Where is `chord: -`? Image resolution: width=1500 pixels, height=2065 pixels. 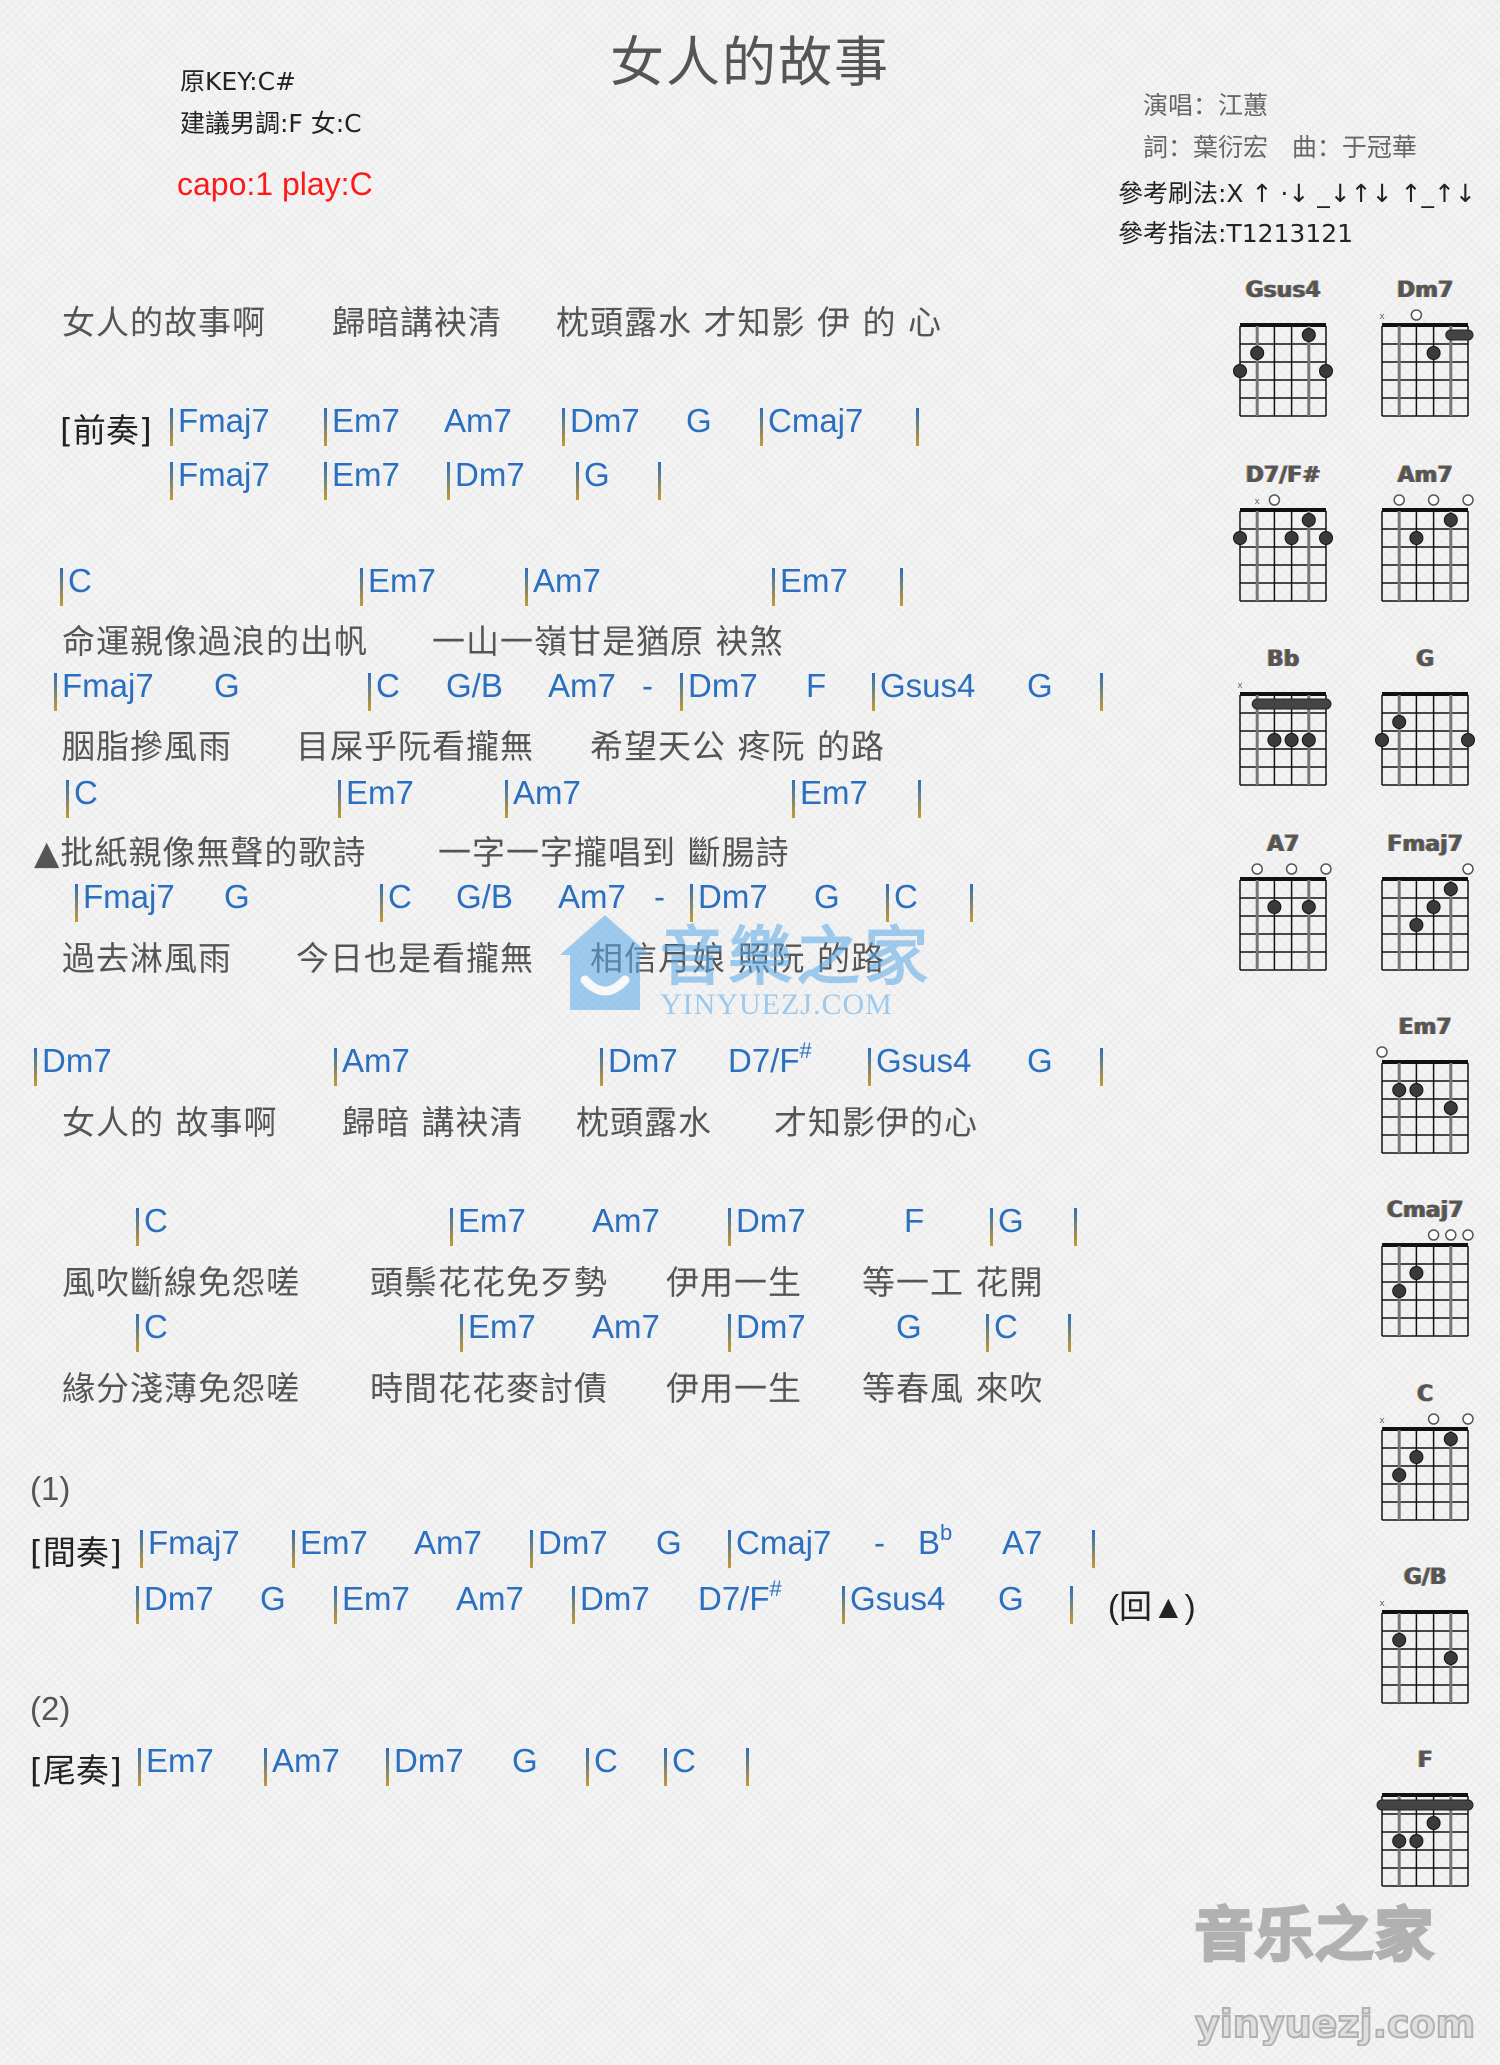
chord: - is located at coordinates (879, 1542).